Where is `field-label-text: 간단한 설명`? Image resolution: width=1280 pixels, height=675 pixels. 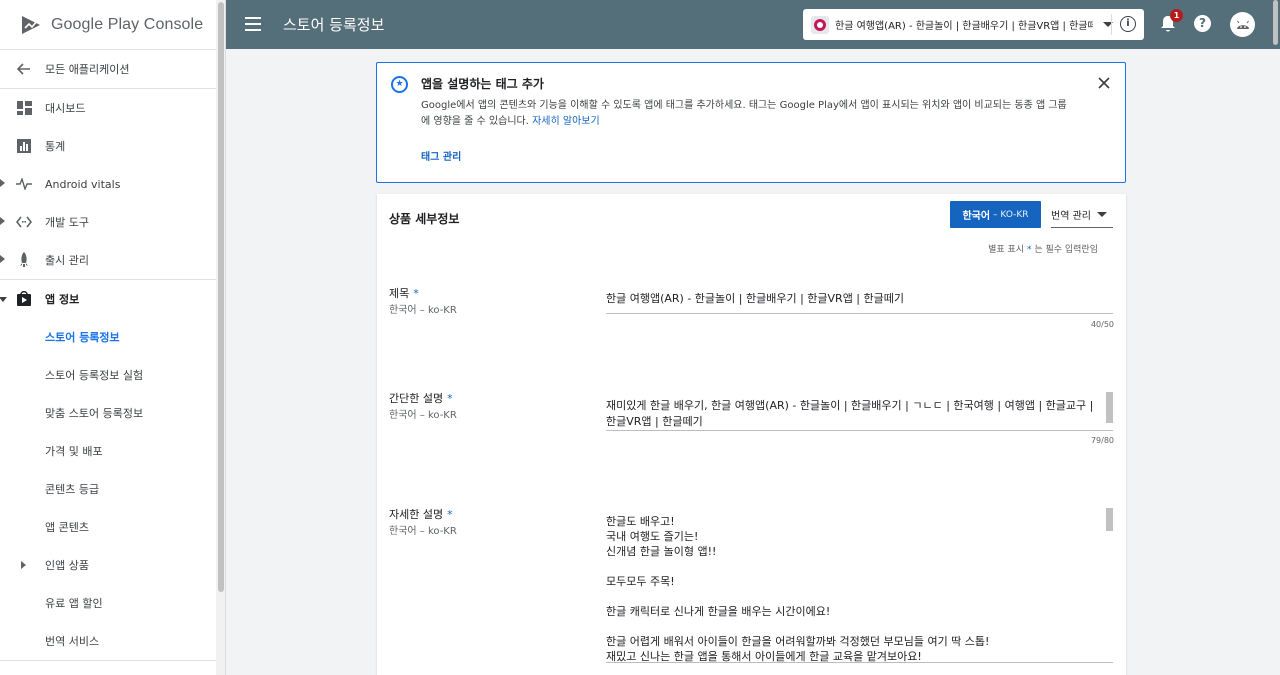
field-label-text: 간단한 설명 is located at coordinates (416, 398).